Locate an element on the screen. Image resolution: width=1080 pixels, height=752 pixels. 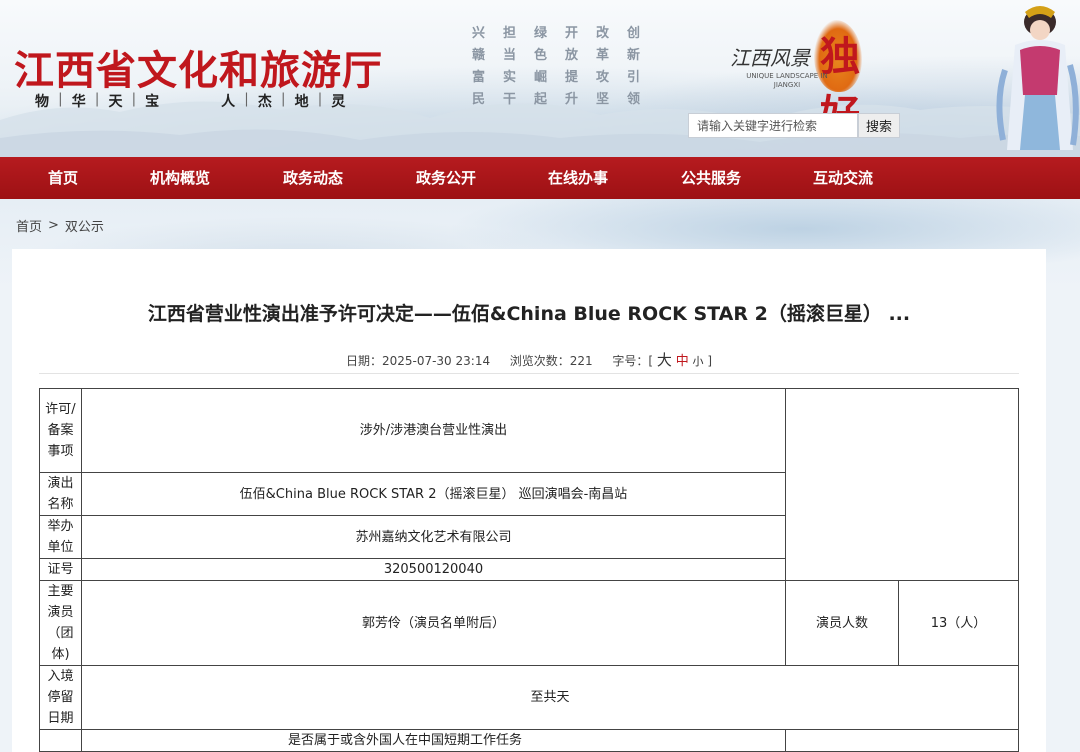
poem-char: 领 is located at coordinates (633, 99).